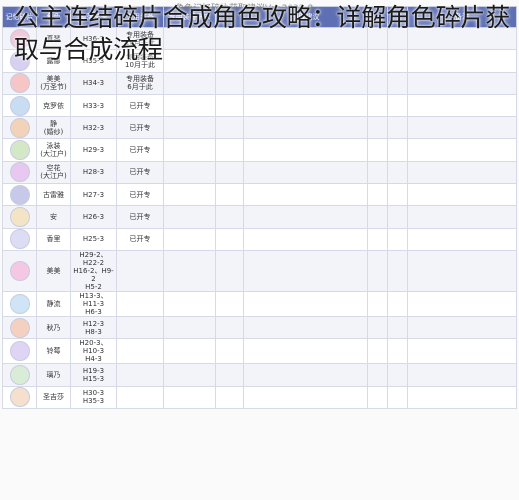  I want to click on table-row: 古雷雅 H27-3 已开专, so click(259, 195).